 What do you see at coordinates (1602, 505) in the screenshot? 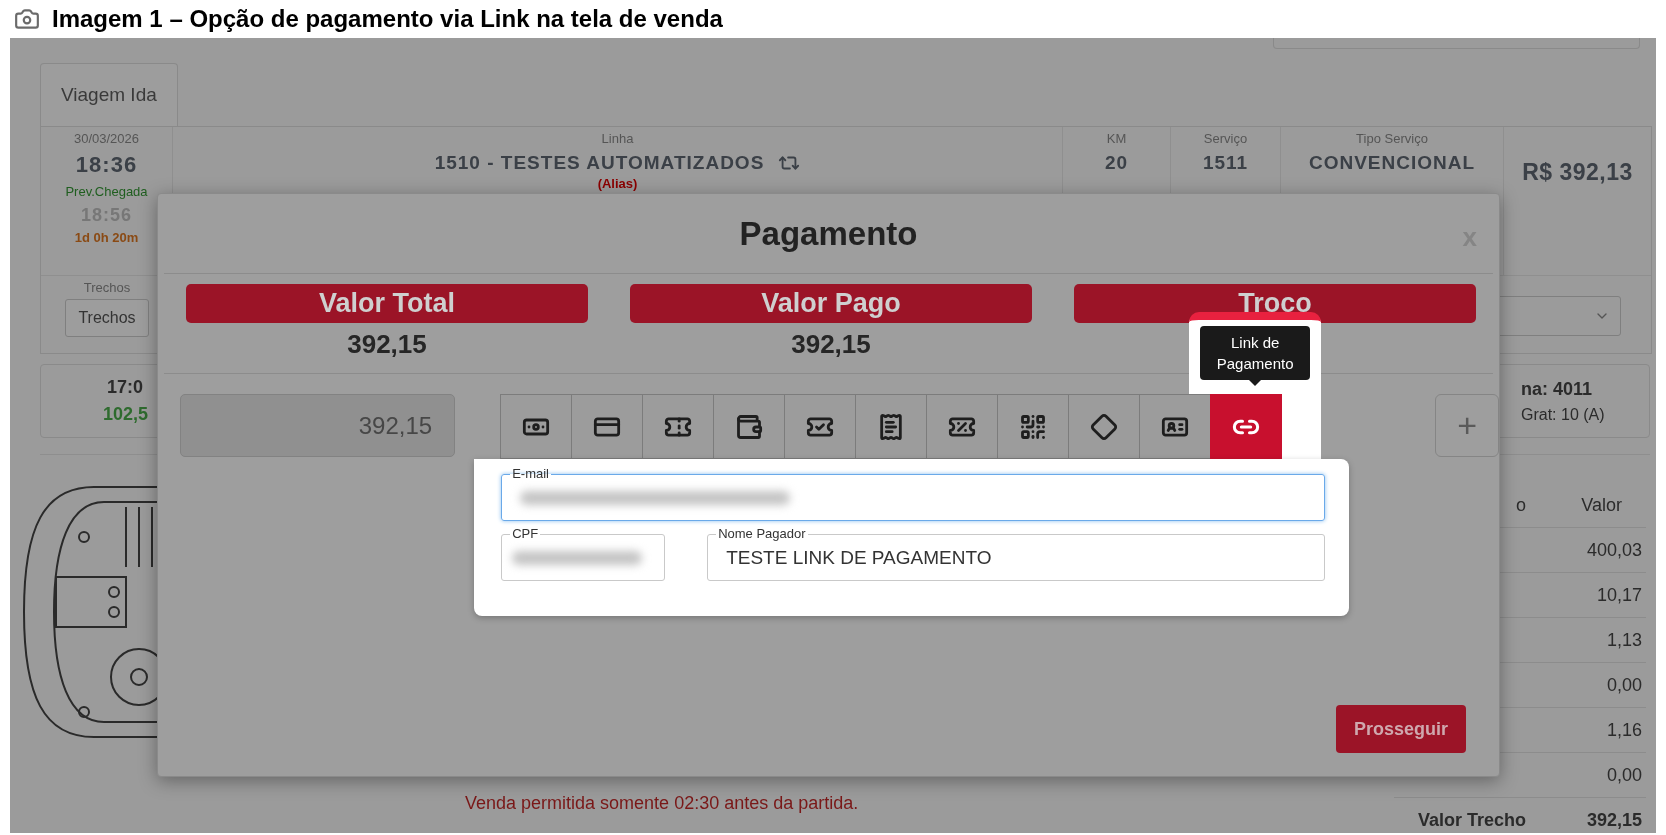
I see `column-header: Valor` at bounding box center [1602, 505].